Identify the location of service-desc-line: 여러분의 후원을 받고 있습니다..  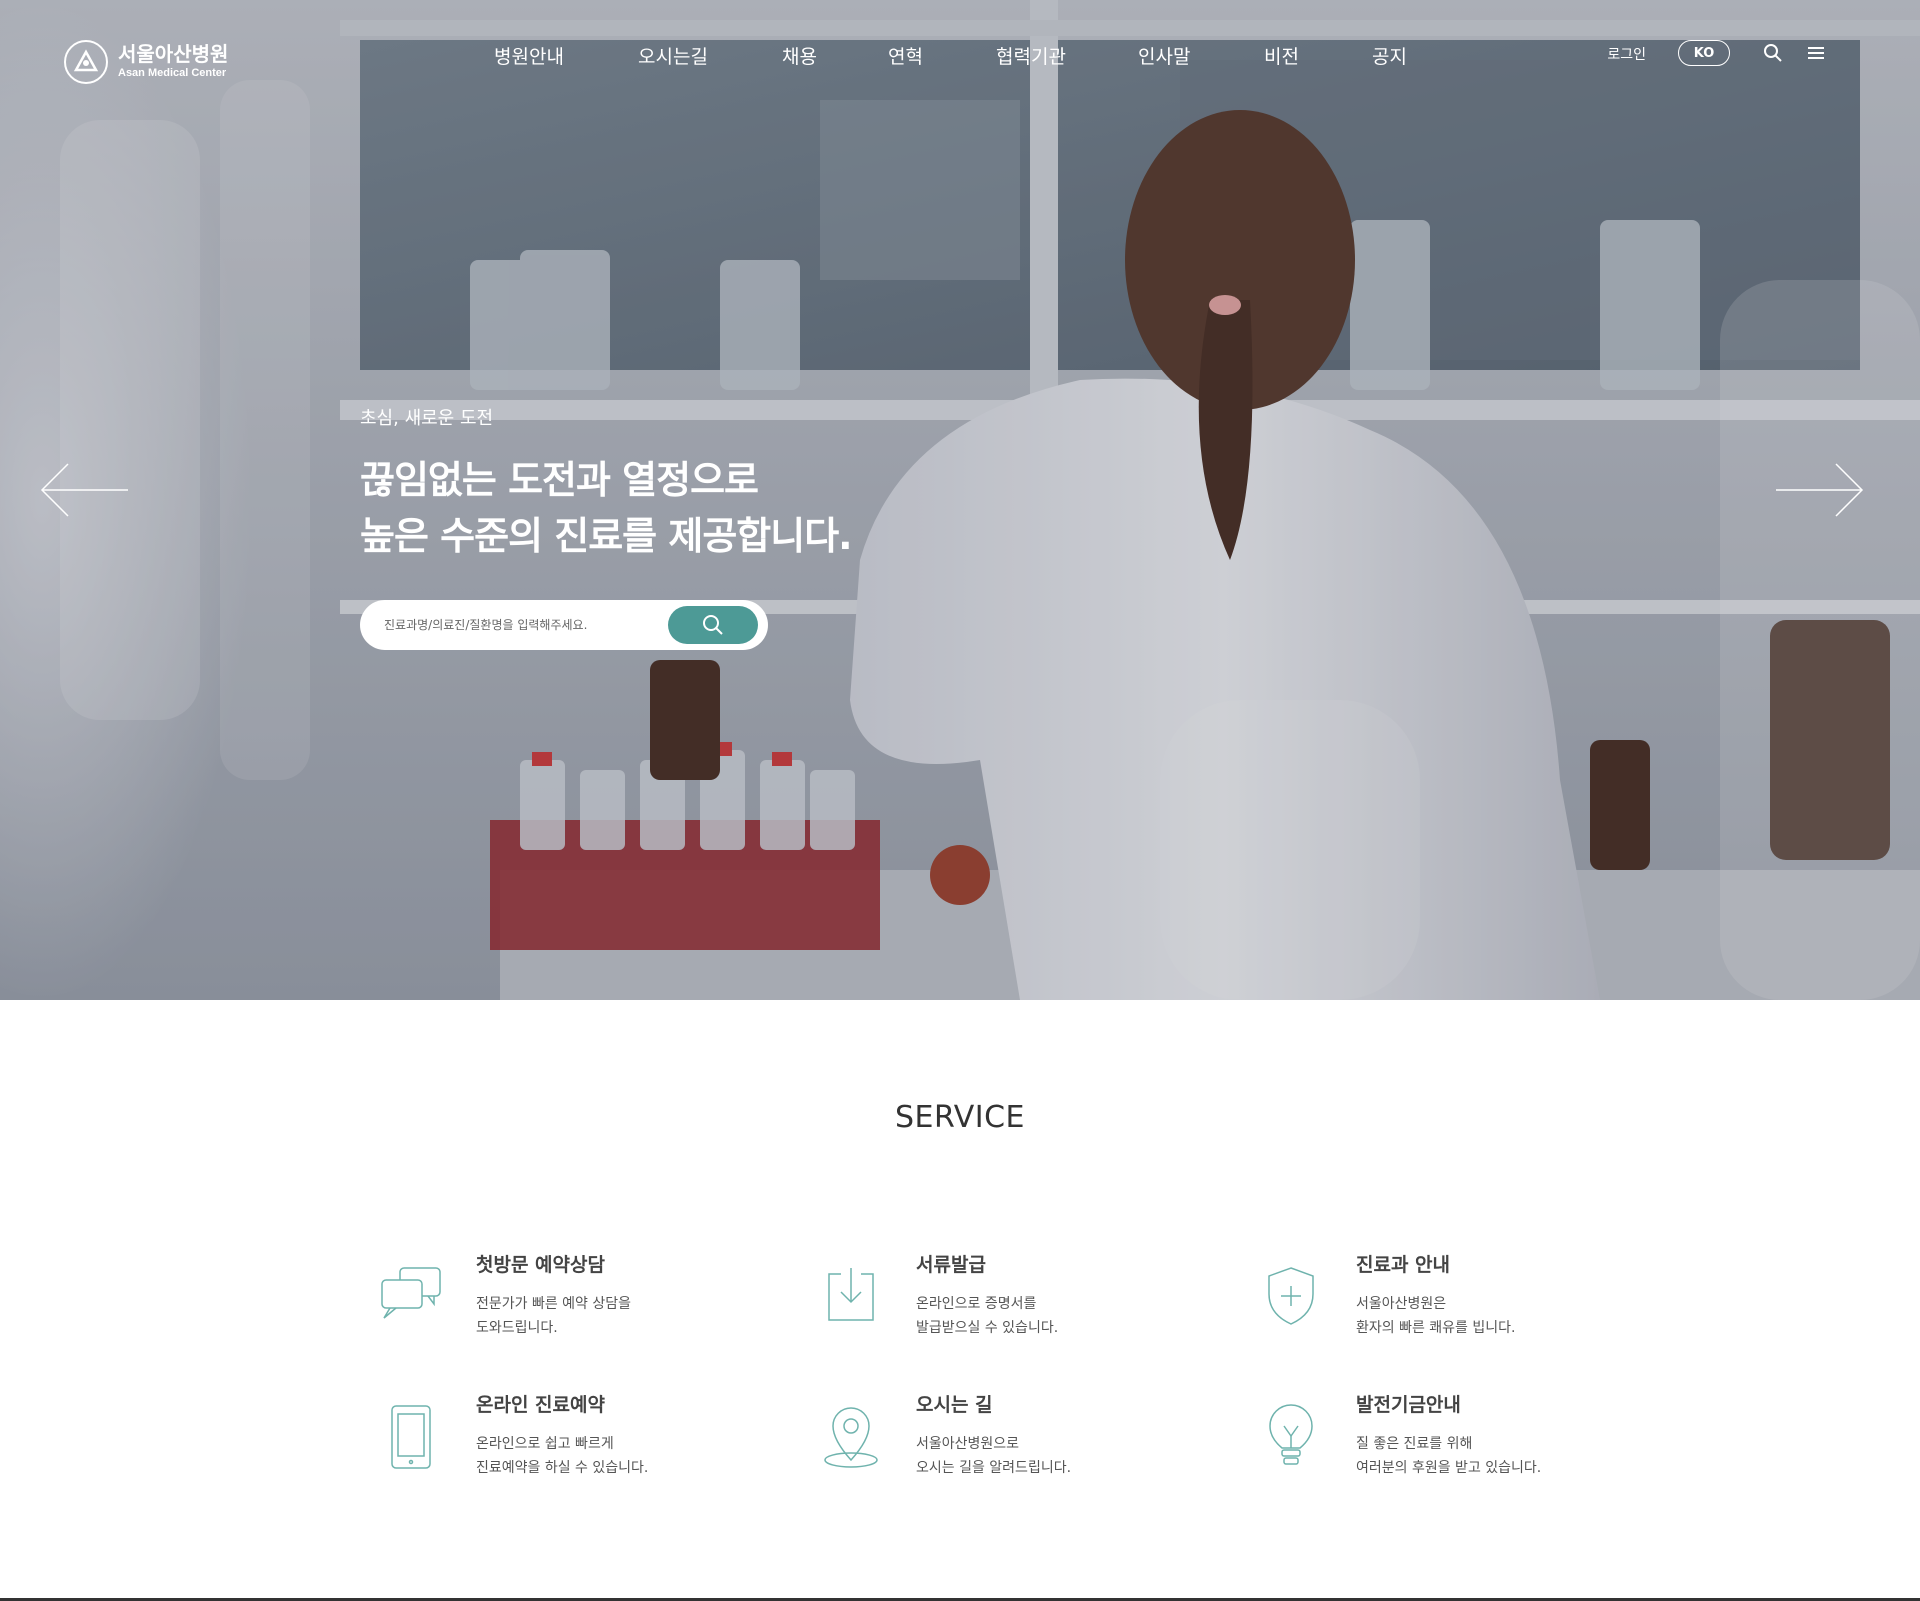
(1449, 1468).